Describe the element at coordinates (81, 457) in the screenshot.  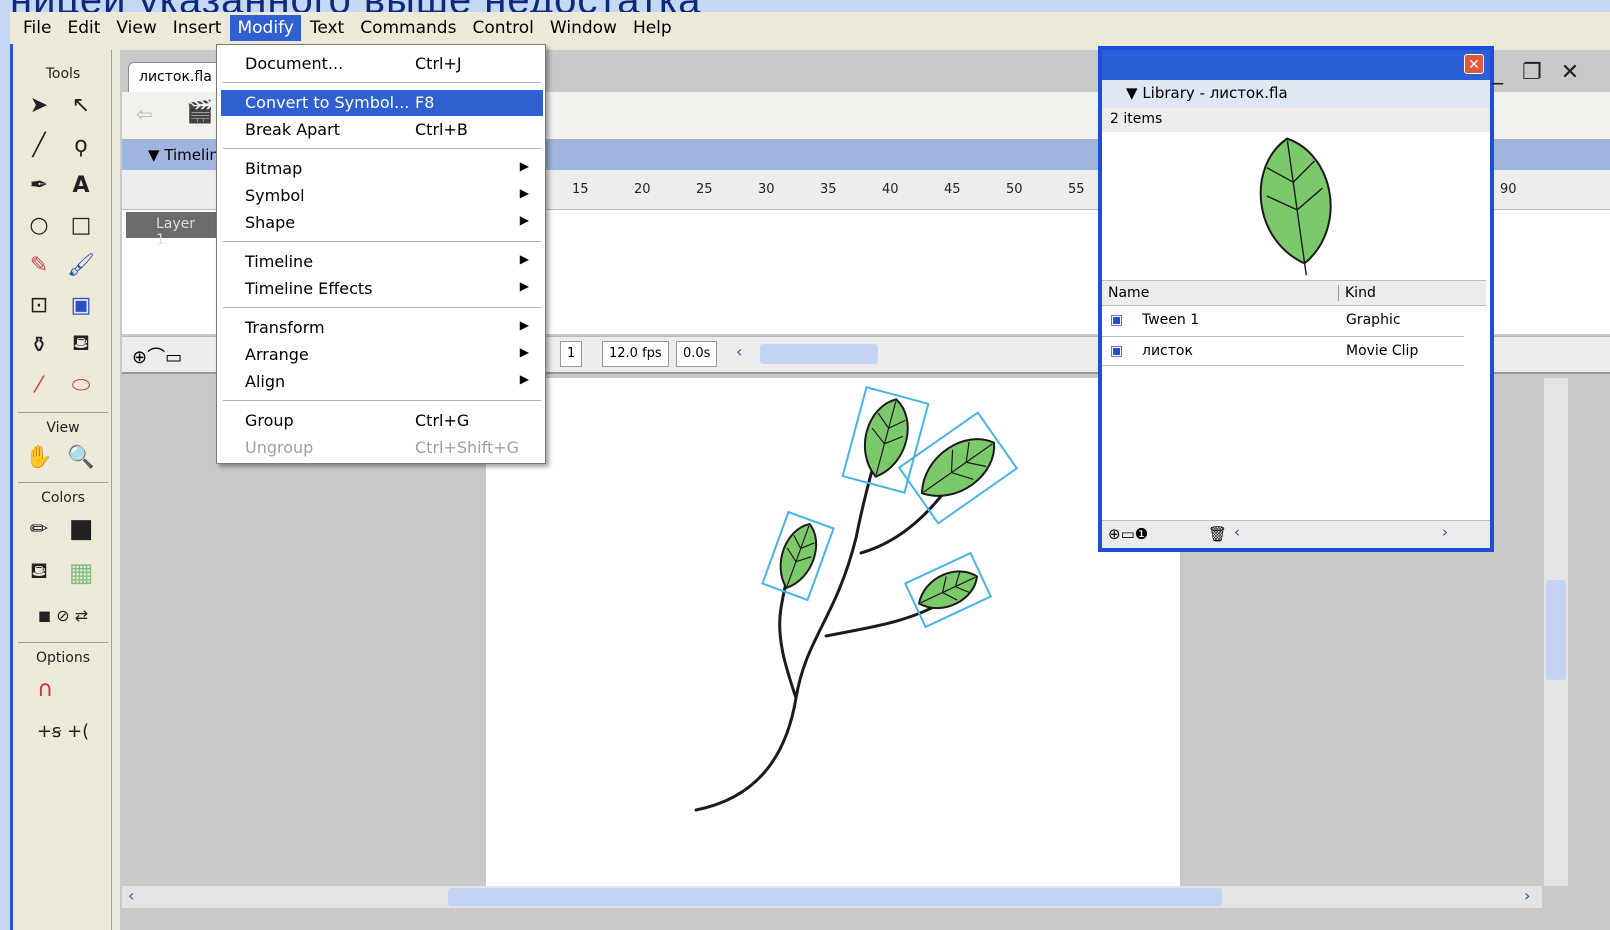
I see `zoom-tool-icon: 🔍` at that location.